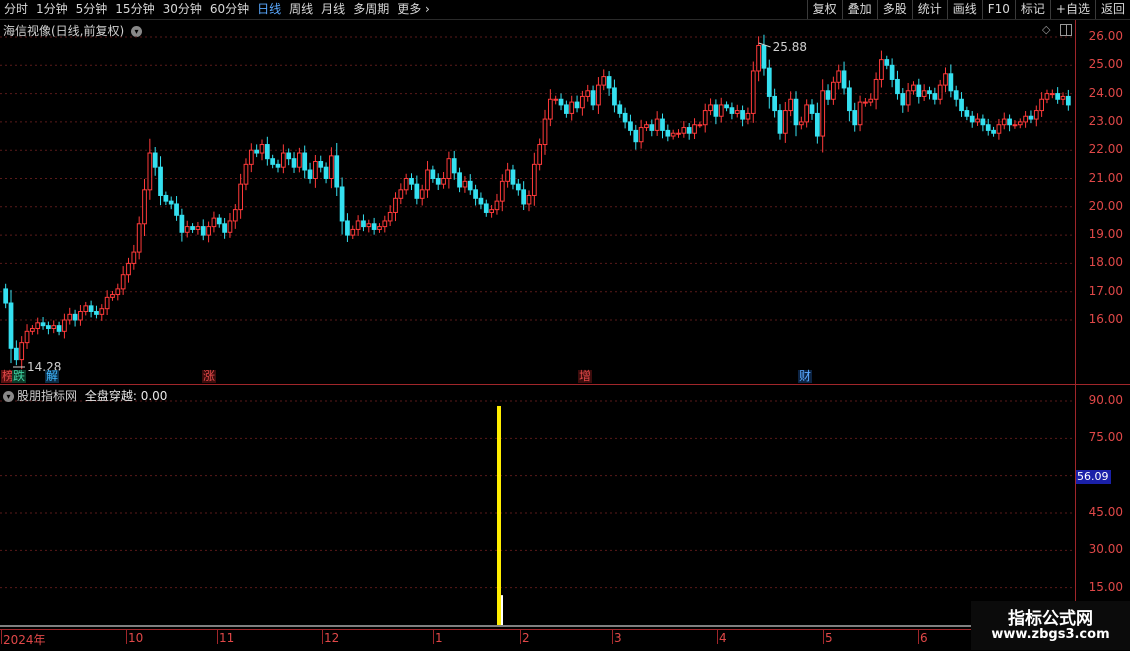 The width and height of the screenshot is (1130, 651). What do you see at coordinates (134, 9) in the screenshot?
I see `period-tab: 15分钟` at bounding box center [134, 9].